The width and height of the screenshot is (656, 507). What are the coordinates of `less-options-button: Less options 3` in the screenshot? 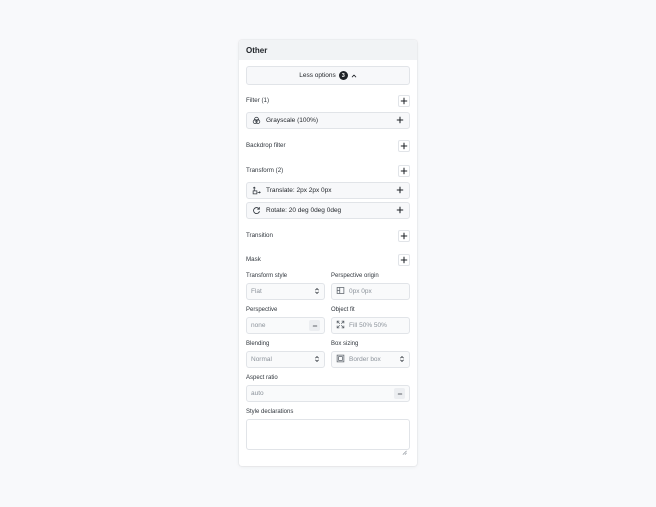 It's located at (328, 75).